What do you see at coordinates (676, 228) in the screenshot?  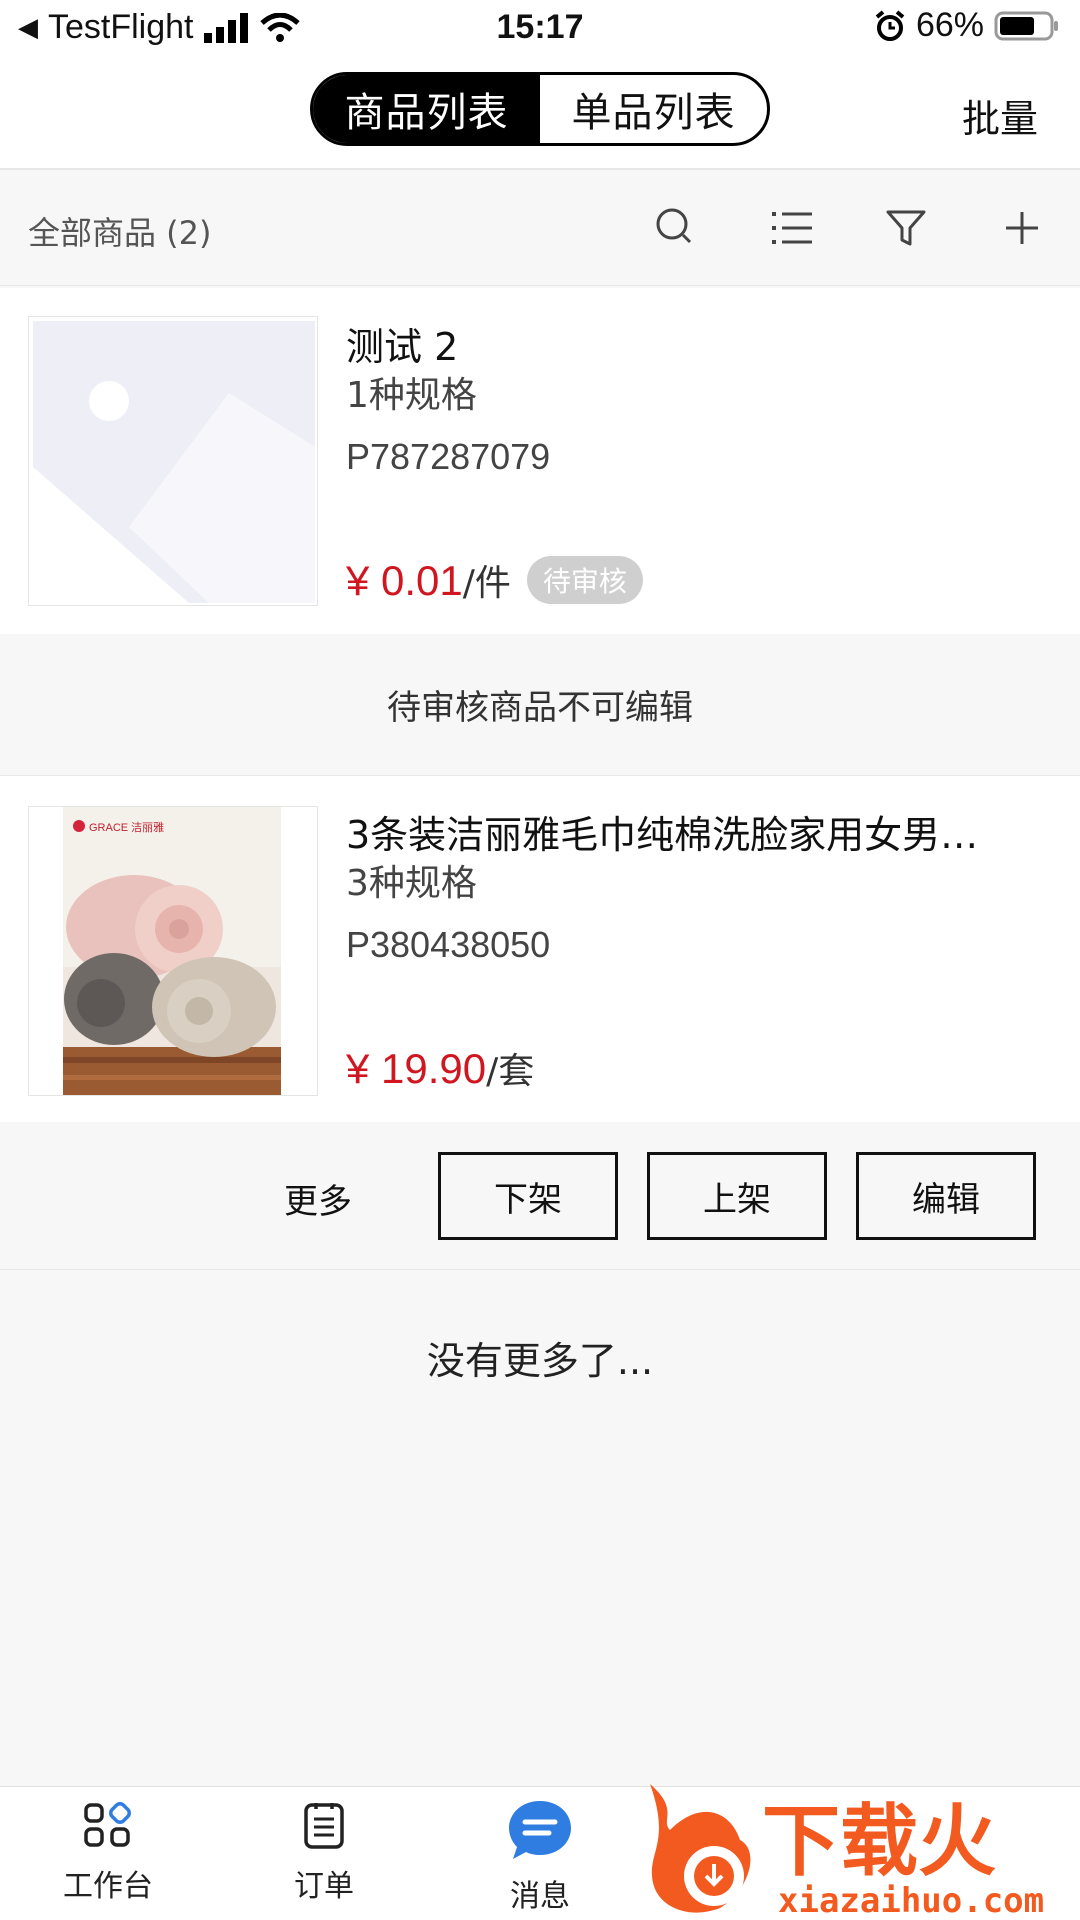 I see `search-icon` at bounding box center [676, 228].